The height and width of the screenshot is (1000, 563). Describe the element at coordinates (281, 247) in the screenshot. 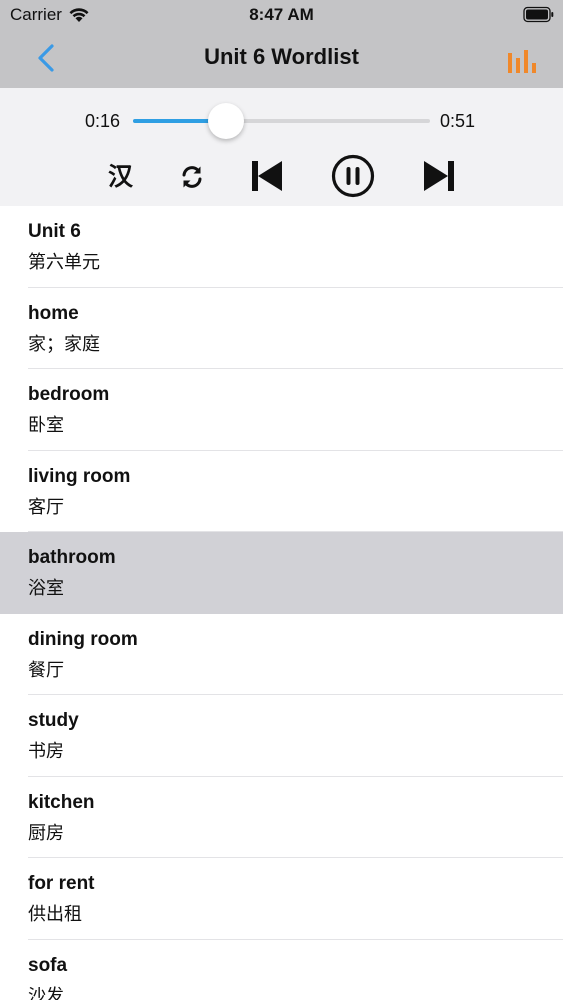

I see `list-item: Unit 6 第六单元` at that location.